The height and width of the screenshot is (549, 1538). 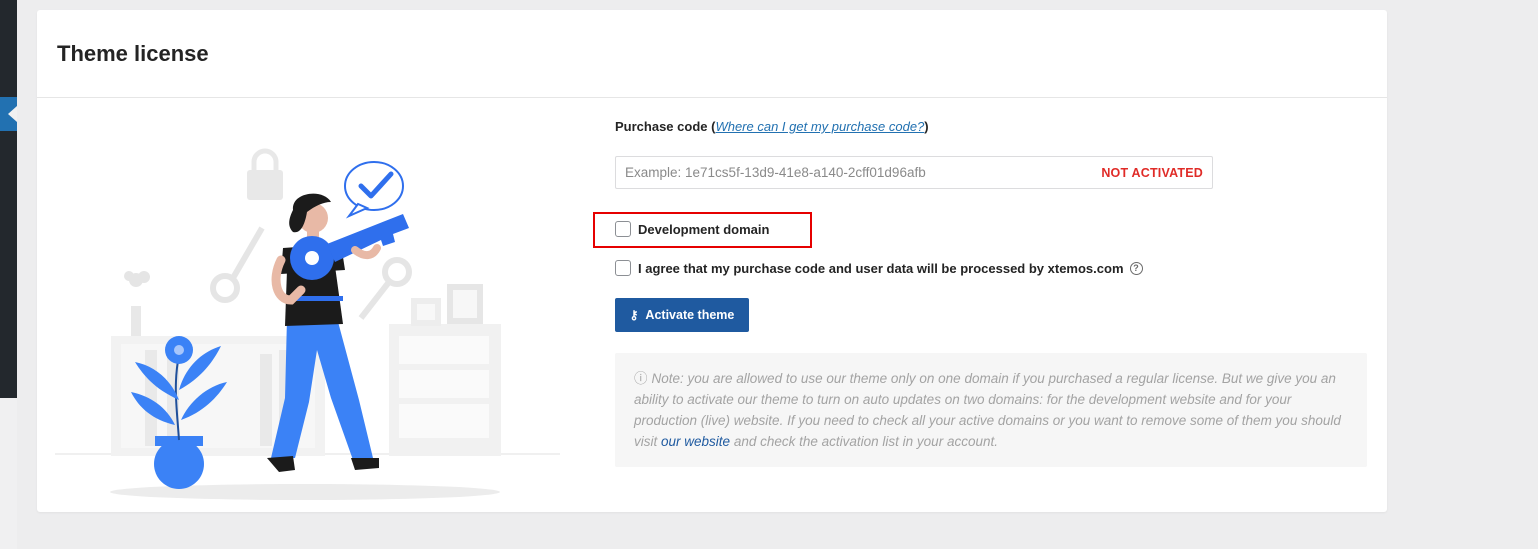 What do you see at coordinates (8, 473) in the screenshot?
I see `admin-sidebar-lower` at bounding box center [8, 473].